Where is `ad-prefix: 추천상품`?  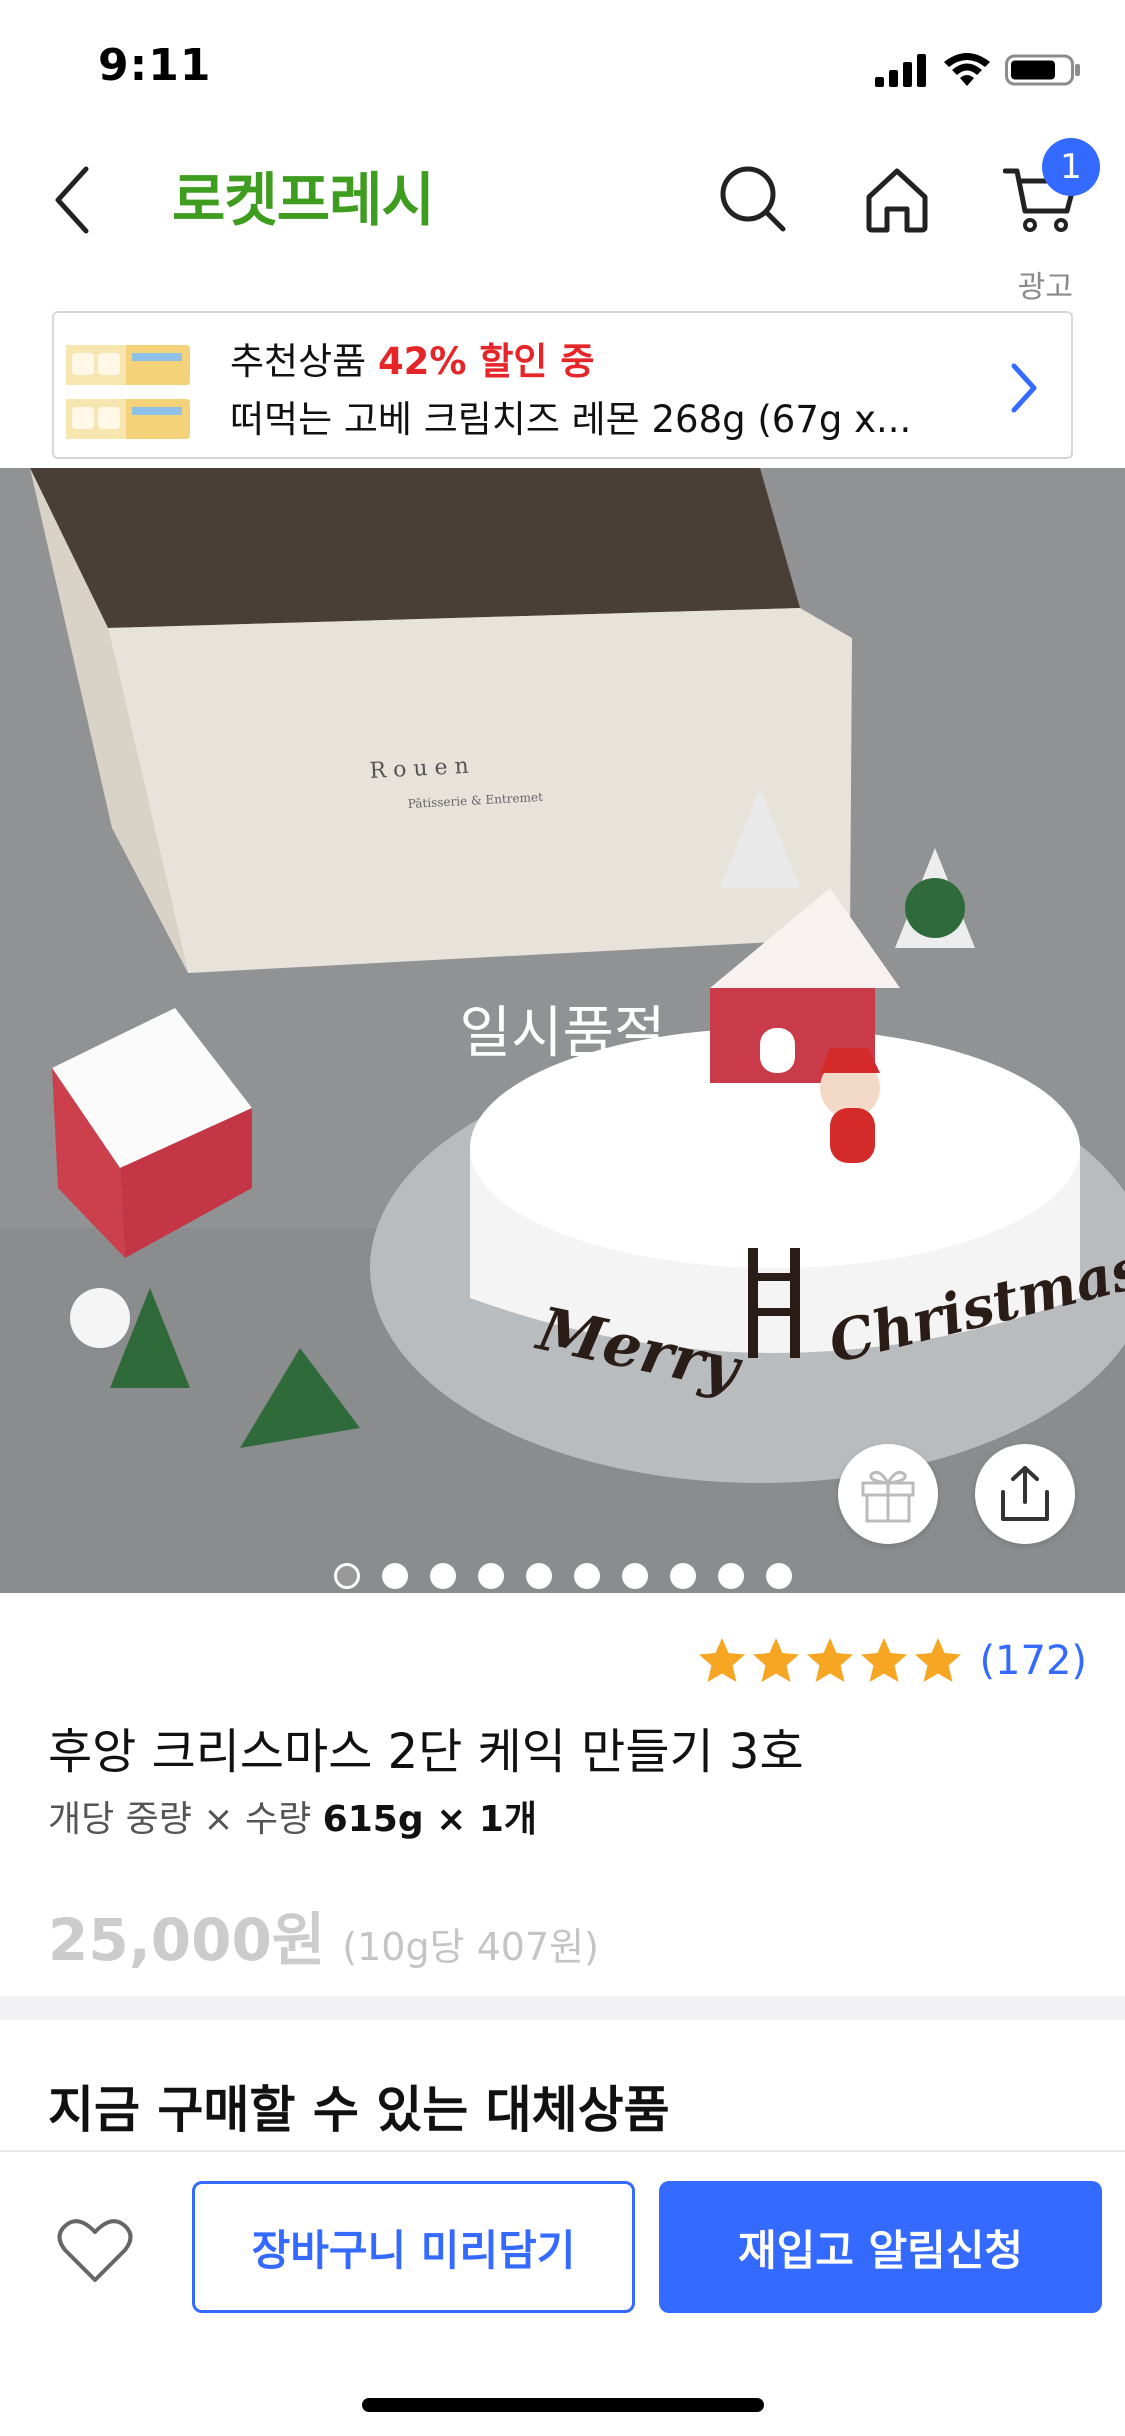
ad-prefix: 추천상품 is located at coordinates (298, 361).